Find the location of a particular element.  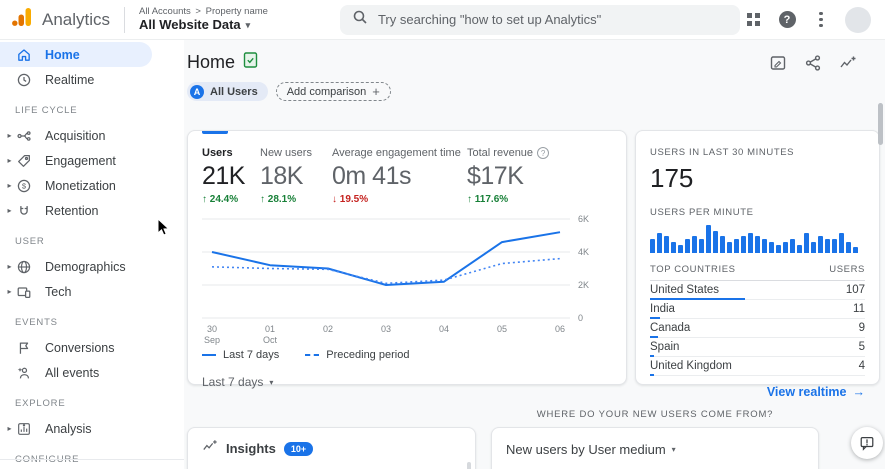

insights-count-badge: 10+ is located at coordinates (298, 448).